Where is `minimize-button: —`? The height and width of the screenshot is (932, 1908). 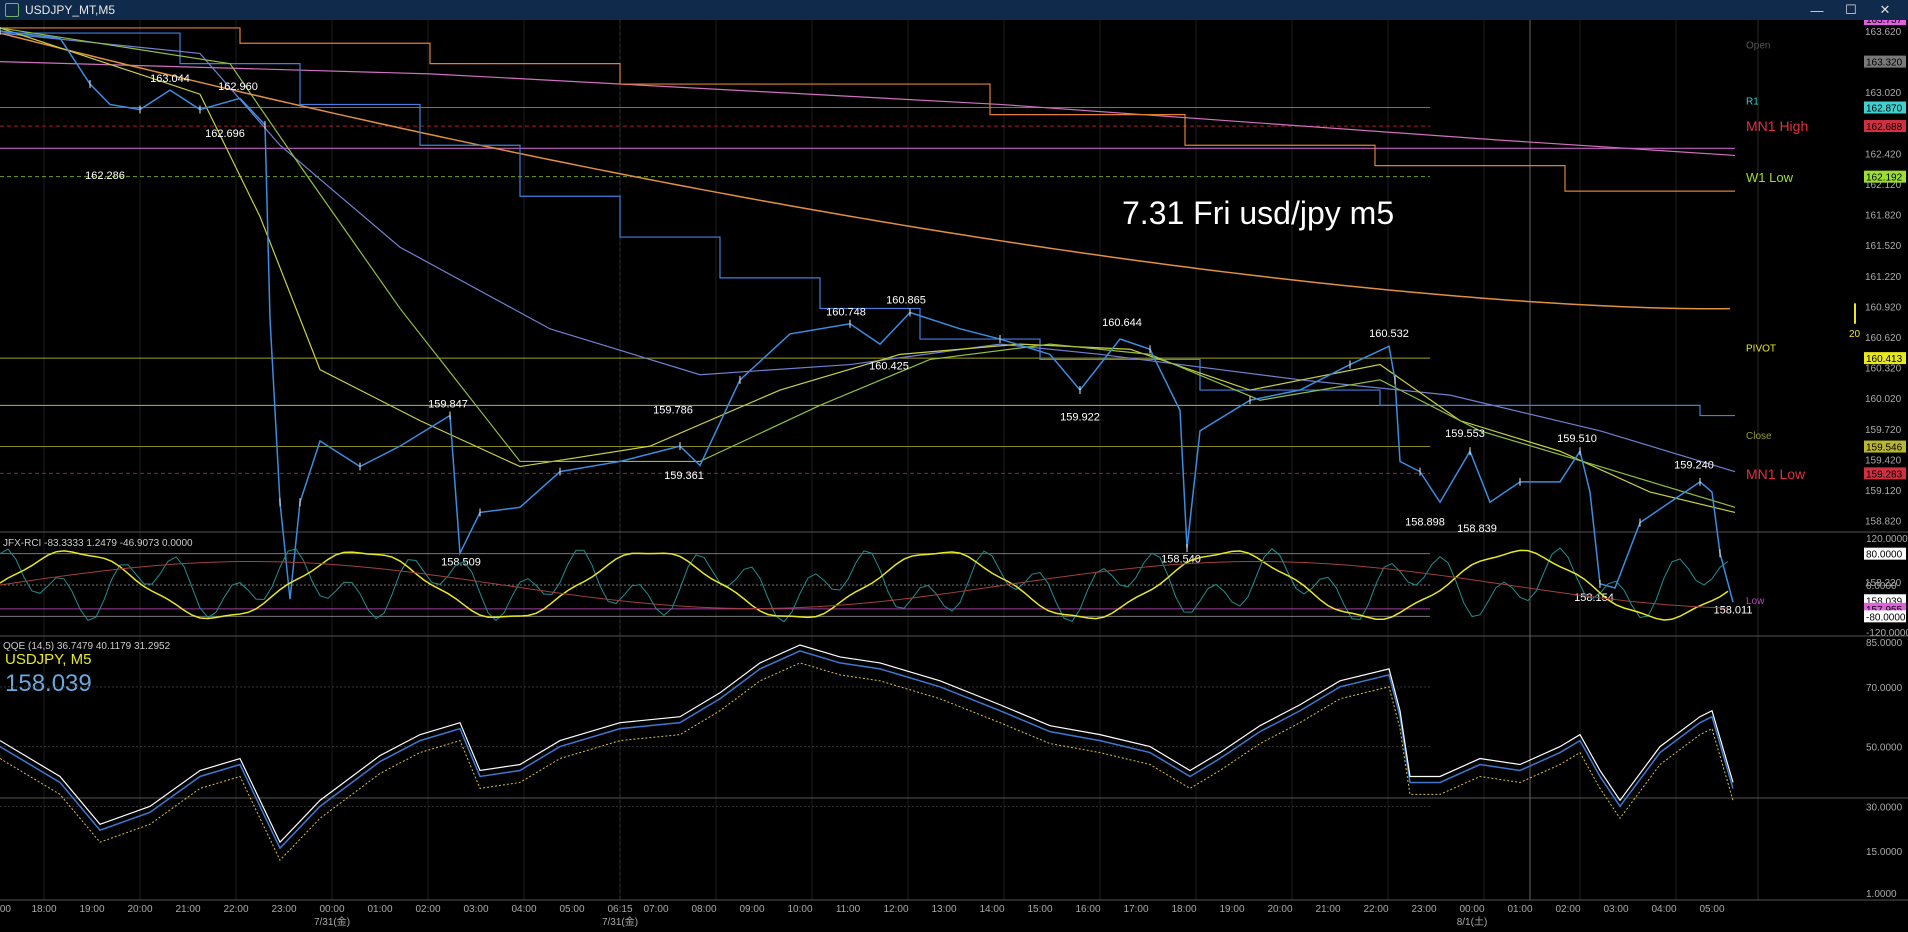 minimize-button: — is located at coordinates (1817, 10).